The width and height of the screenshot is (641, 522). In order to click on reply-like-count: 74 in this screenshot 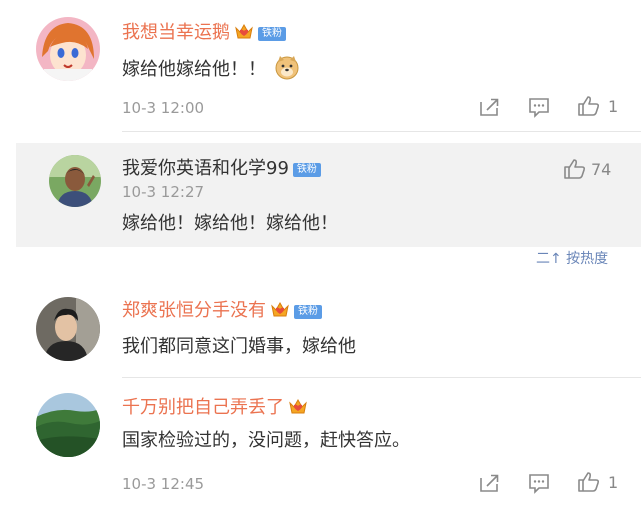, I will do `click(601, 169)`.